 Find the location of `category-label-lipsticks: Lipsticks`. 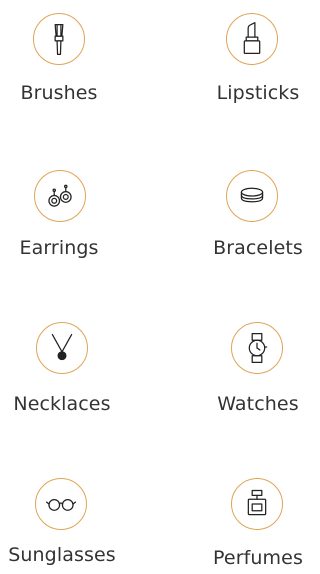

category-label-lipsticks: Lipsticks is located at coordinates (258, 93).